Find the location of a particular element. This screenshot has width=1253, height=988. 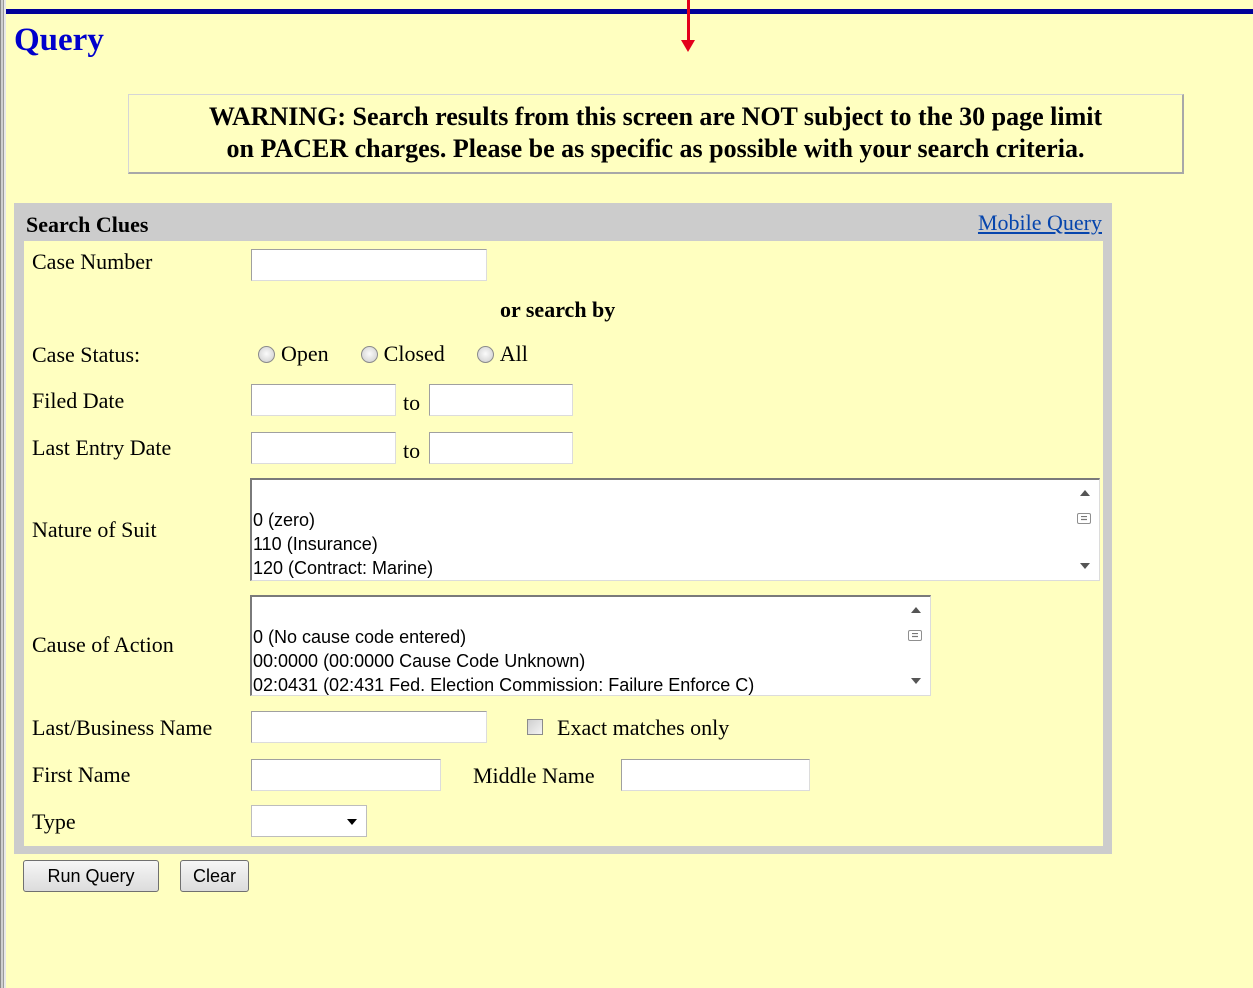

last-business-name-label: Last/Business Name is located at coordinates (122, 727).